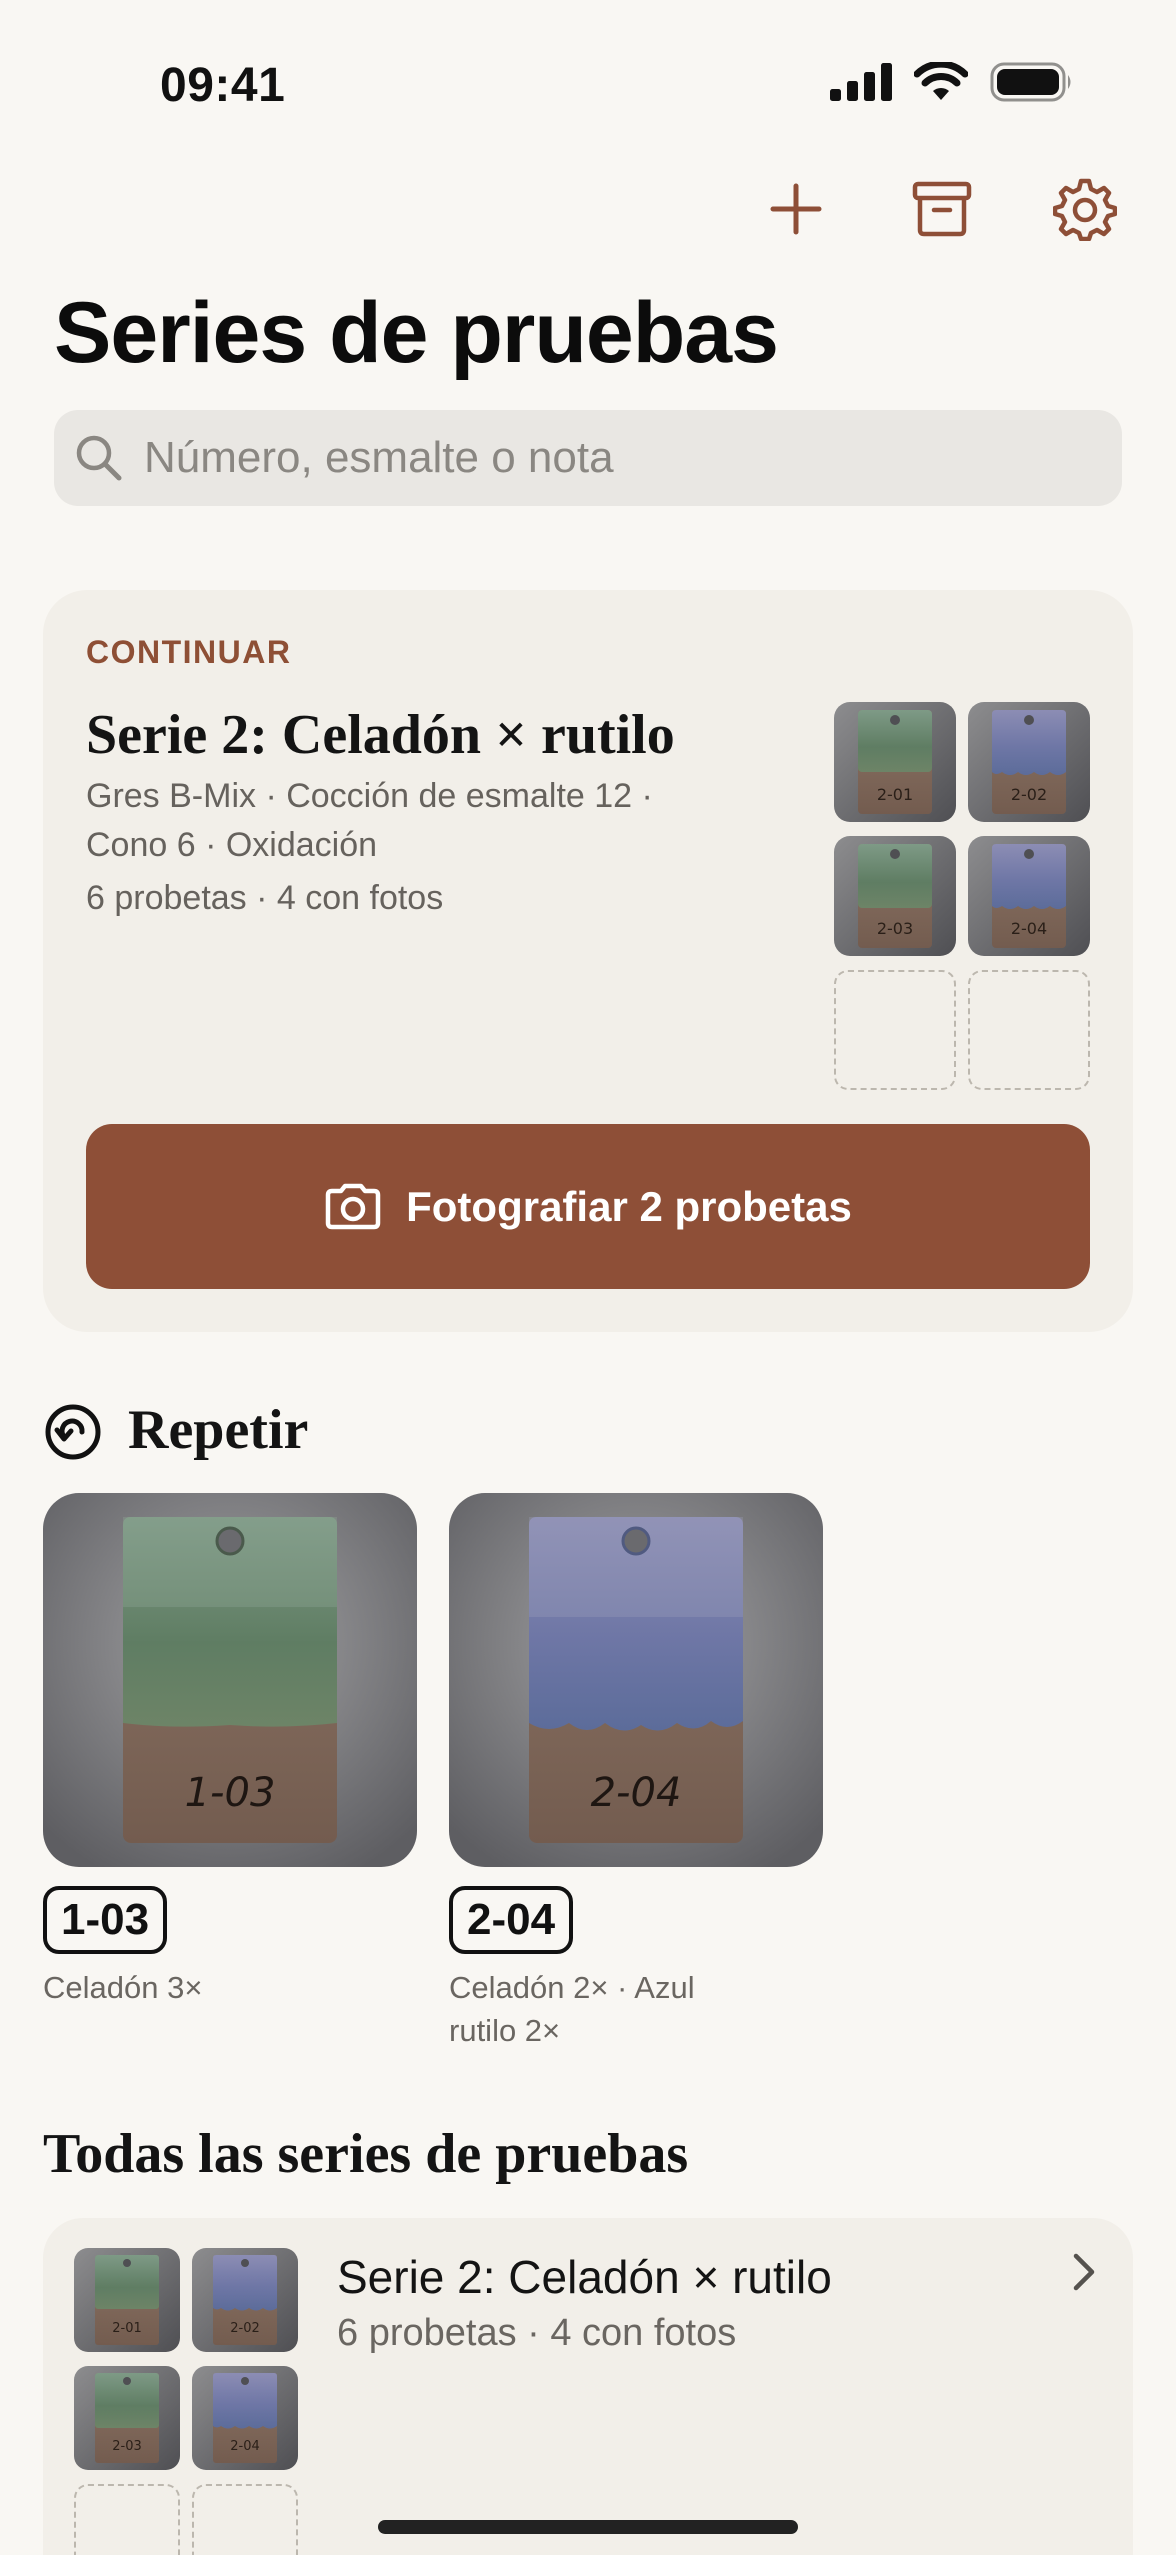 This screenshot has width=1176, height=2555. I want to click on status-icons, so click(952, 82).